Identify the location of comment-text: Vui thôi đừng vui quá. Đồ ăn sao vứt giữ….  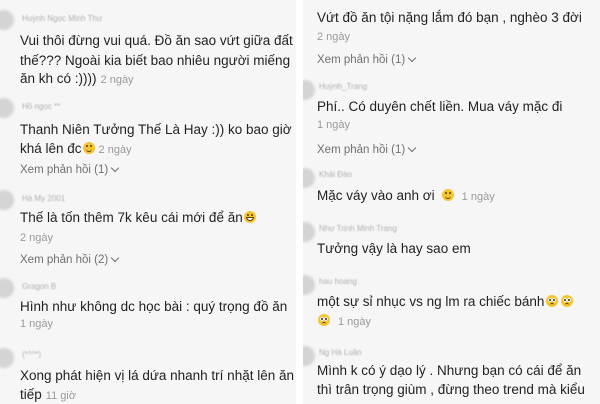
(156, 40).